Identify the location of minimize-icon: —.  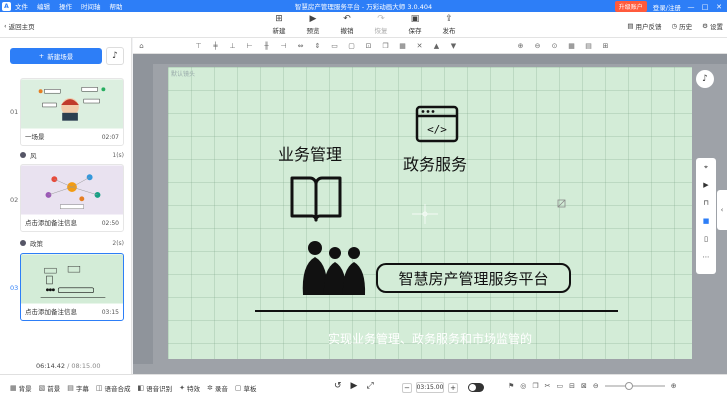
(691, 7).